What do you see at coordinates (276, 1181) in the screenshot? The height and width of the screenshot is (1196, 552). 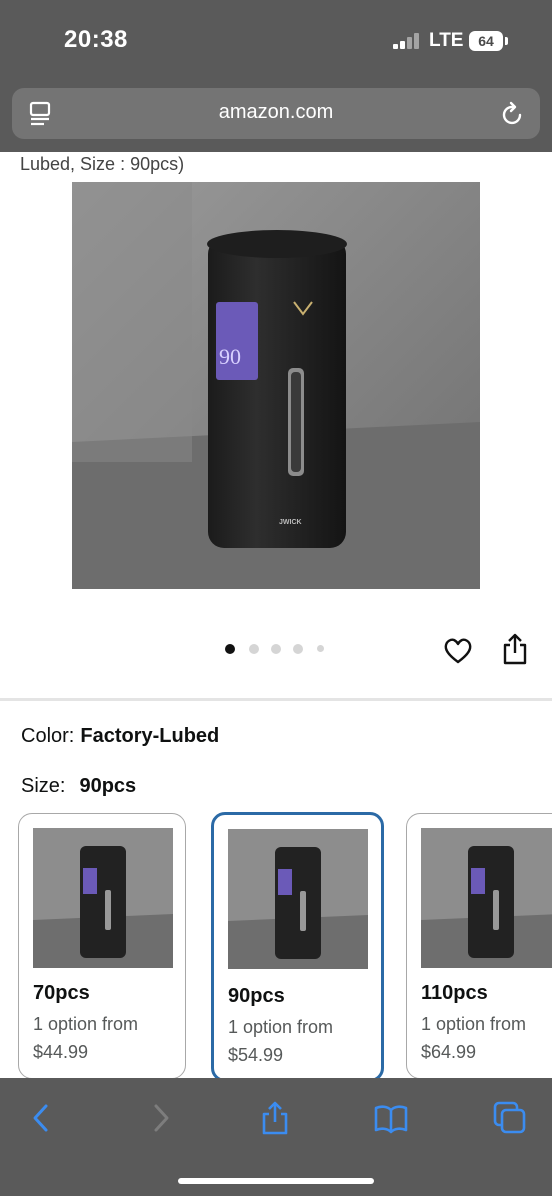 I see `home-indicator` at bounding box center [276, 1181].